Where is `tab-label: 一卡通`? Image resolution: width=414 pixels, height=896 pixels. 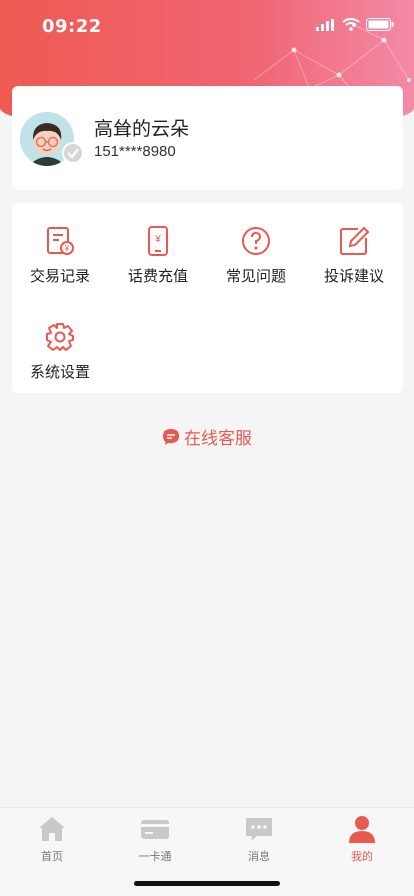
tab-label: 一卡通 is located at coordinates (155, 856).